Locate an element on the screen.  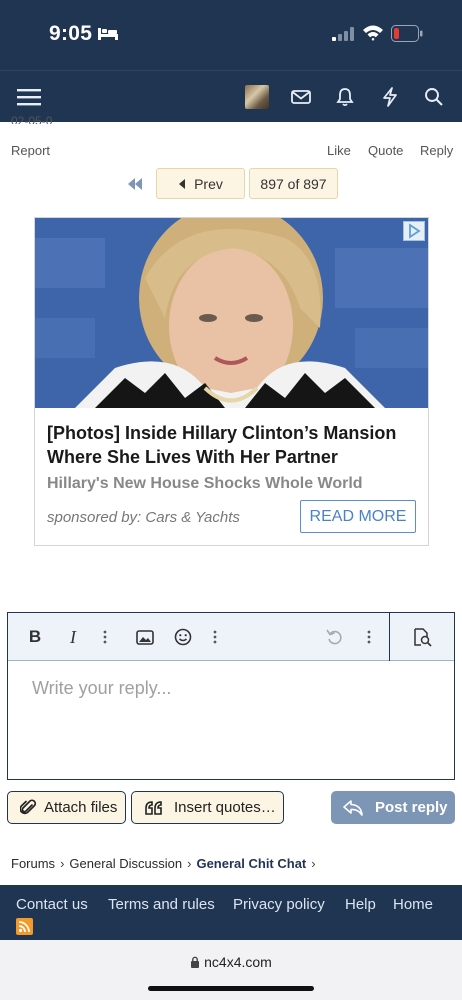
browser-url-bar: nc4x4.com is located at coordinates (231, 970).